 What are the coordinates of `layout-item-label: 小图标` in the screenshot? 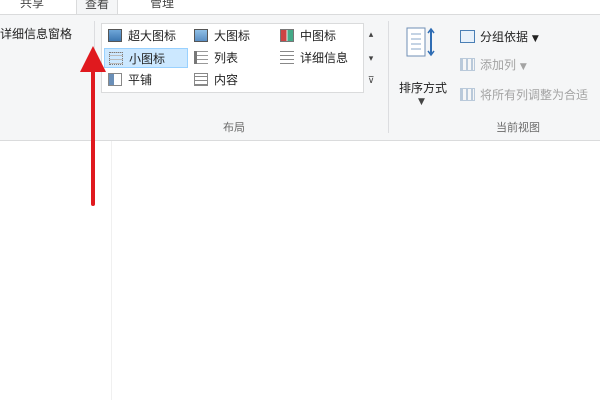 It's located at (147, 59).